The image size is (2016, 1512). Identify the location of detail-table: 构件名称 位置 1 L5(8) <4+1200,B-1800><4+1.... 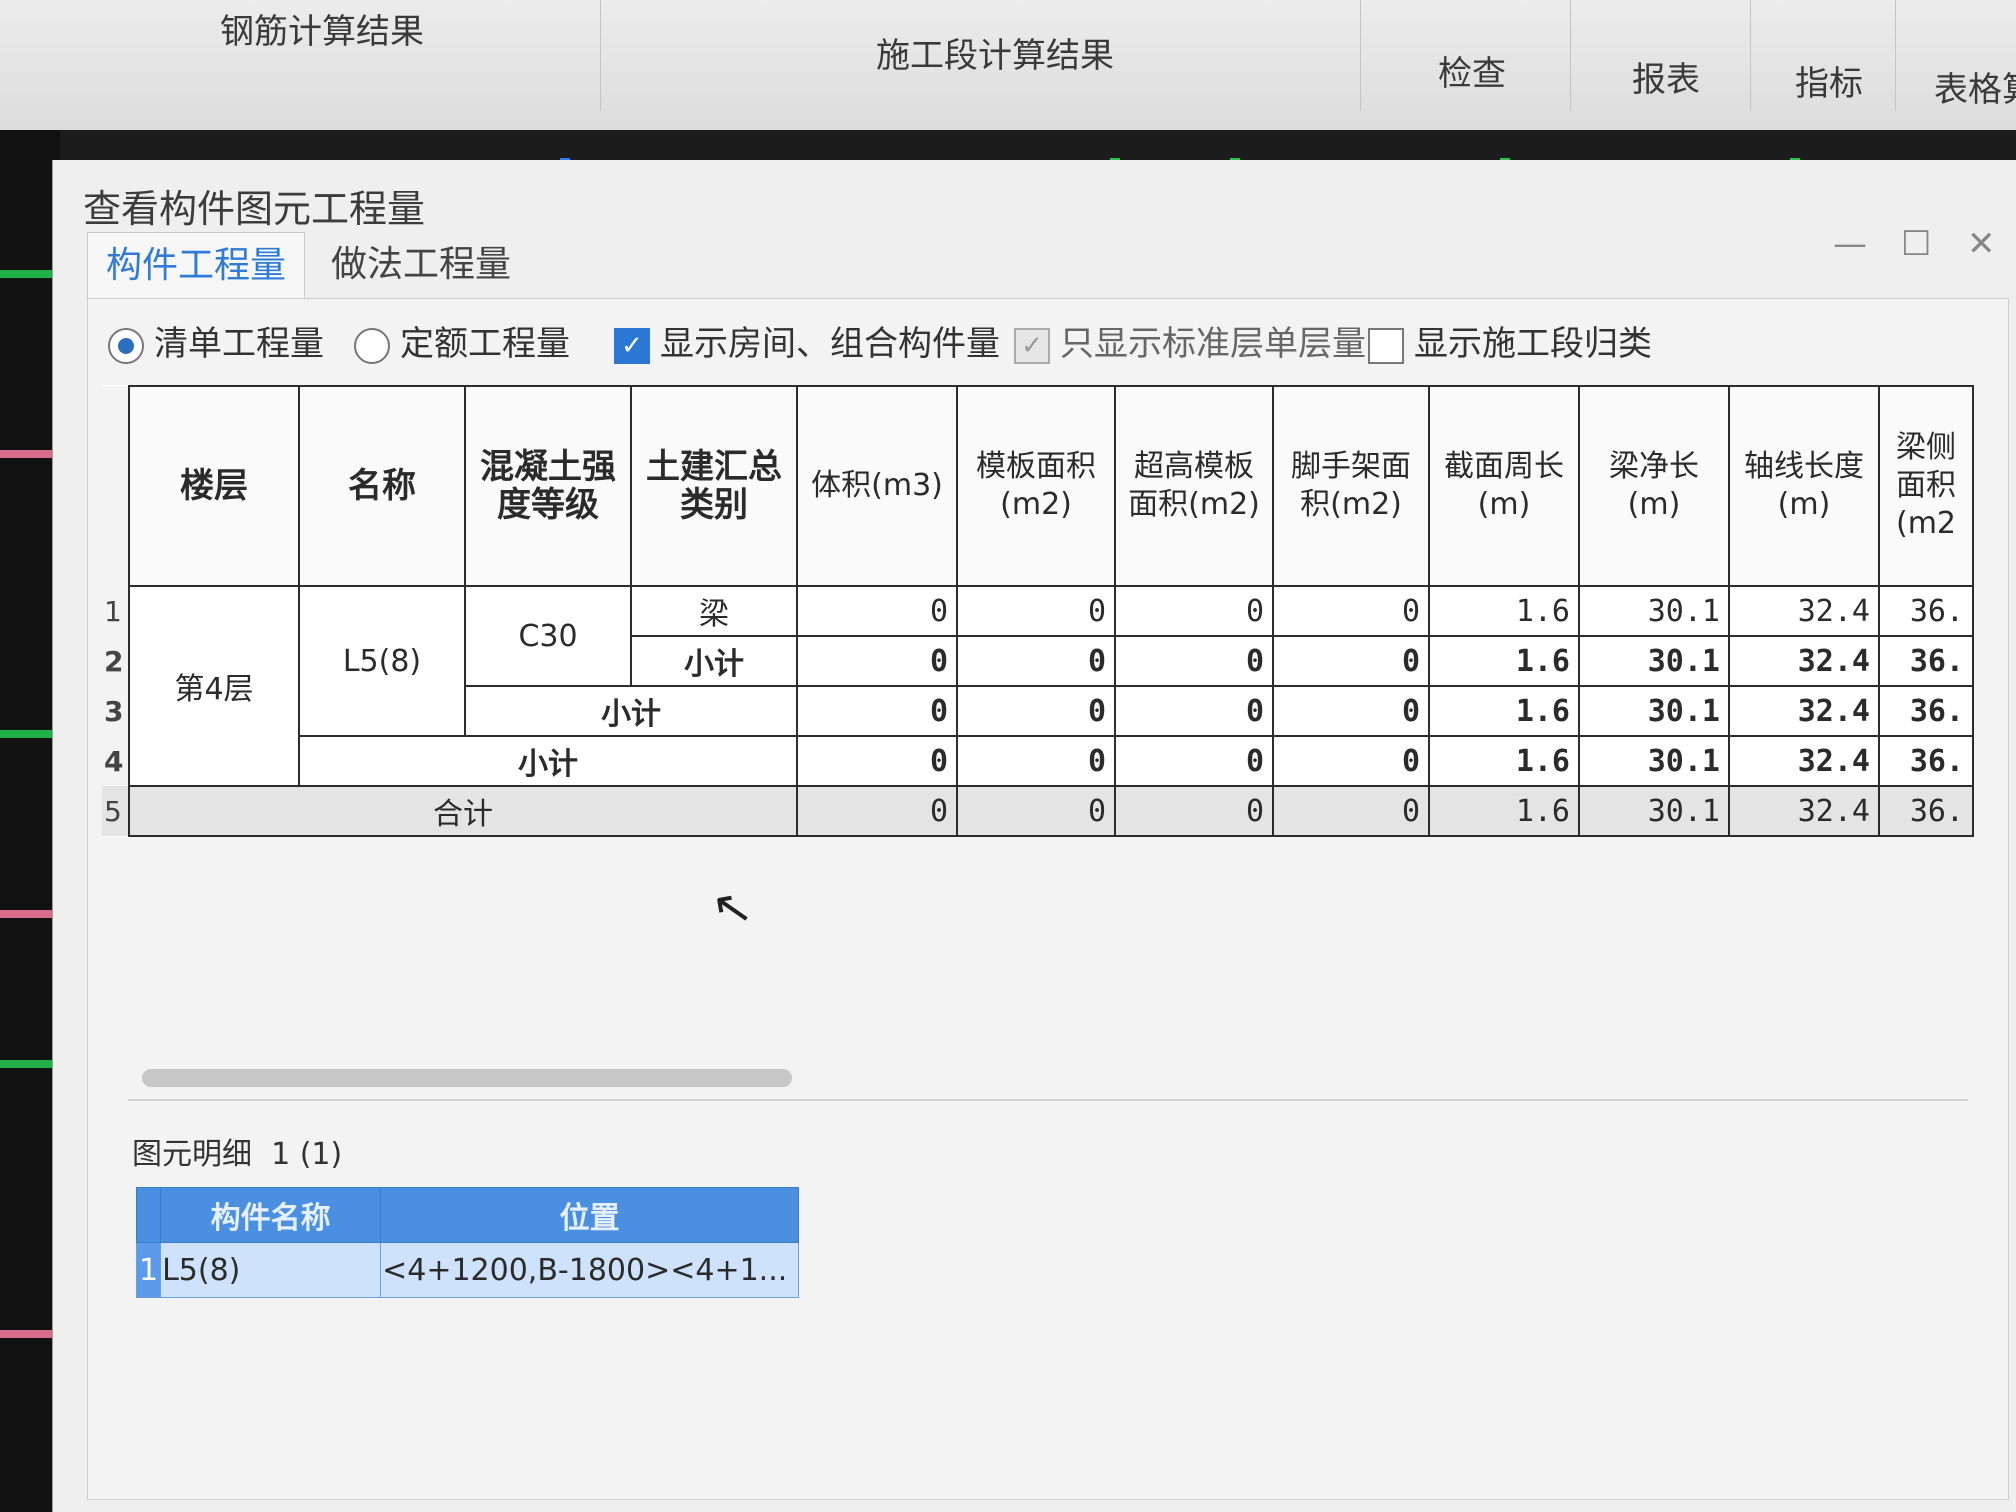
(467, 1242).